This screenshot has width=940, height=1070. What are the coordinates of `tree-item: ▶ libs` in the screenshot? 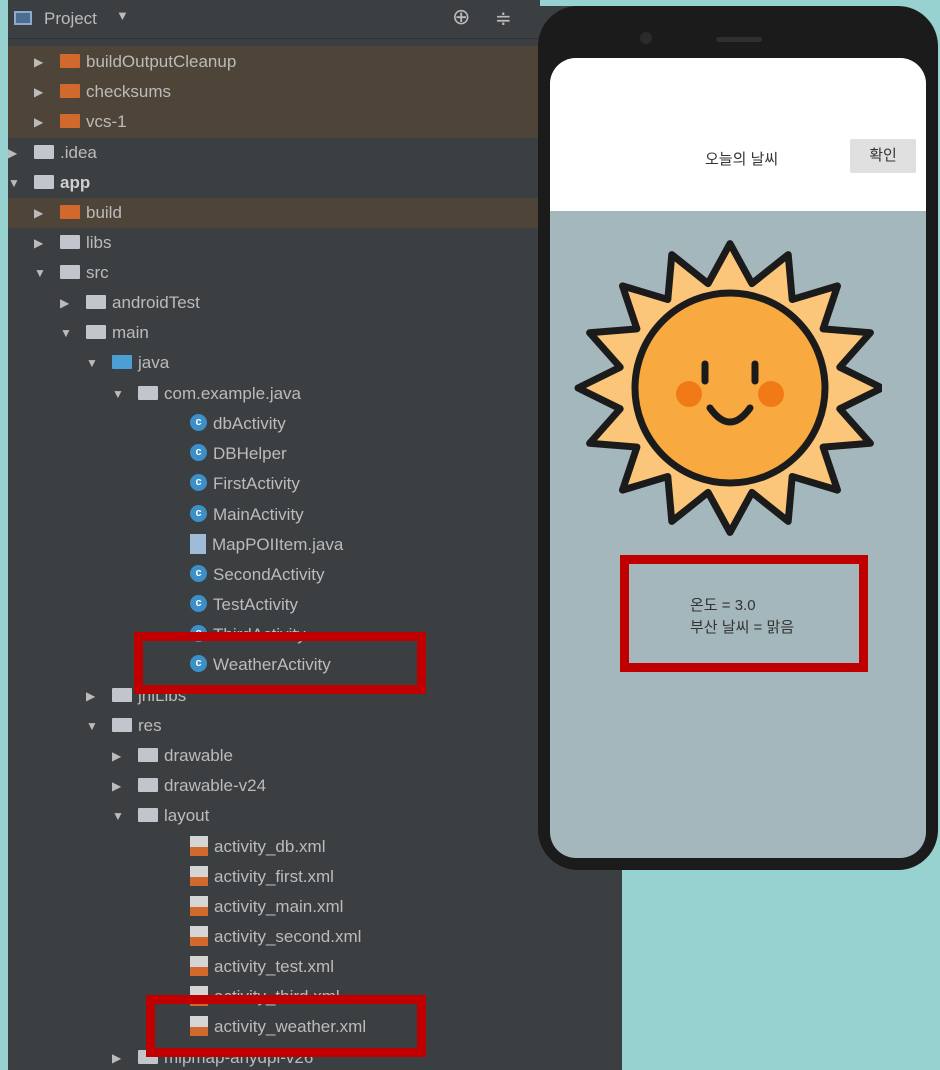 It's located at (73, 243).